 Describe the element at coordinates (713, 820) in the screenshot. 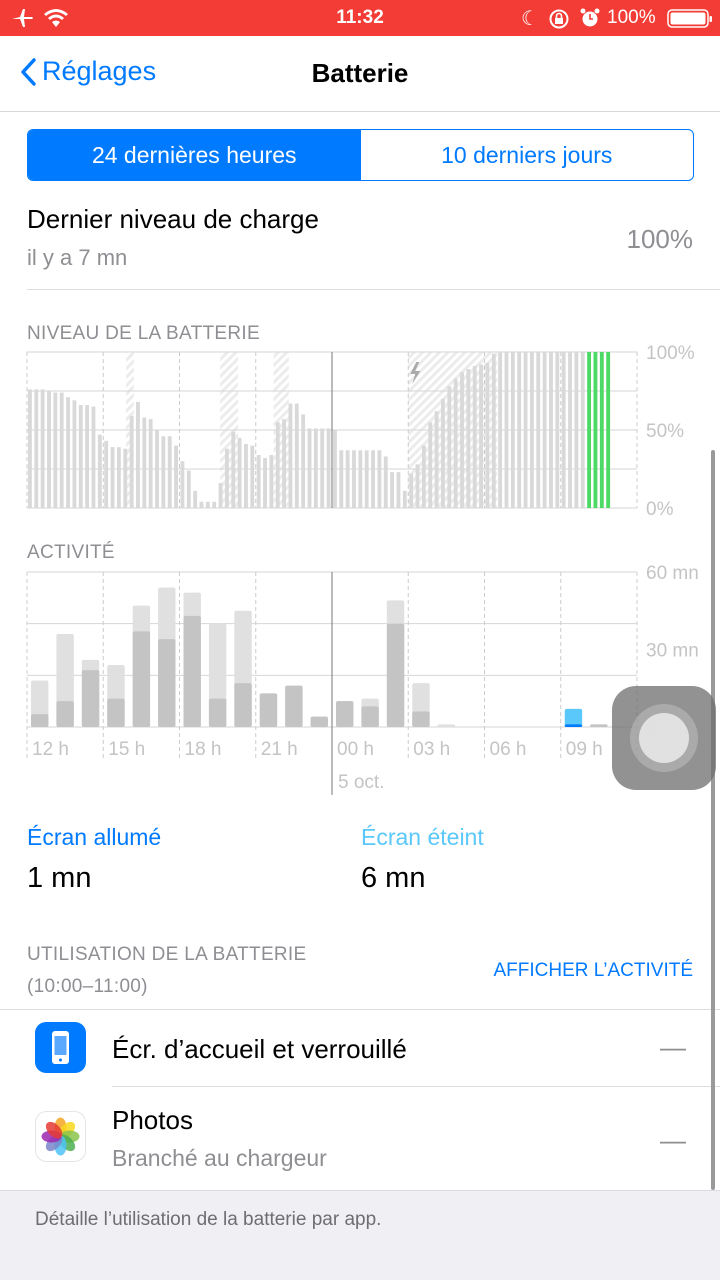

I see `scrollbar` at that location.